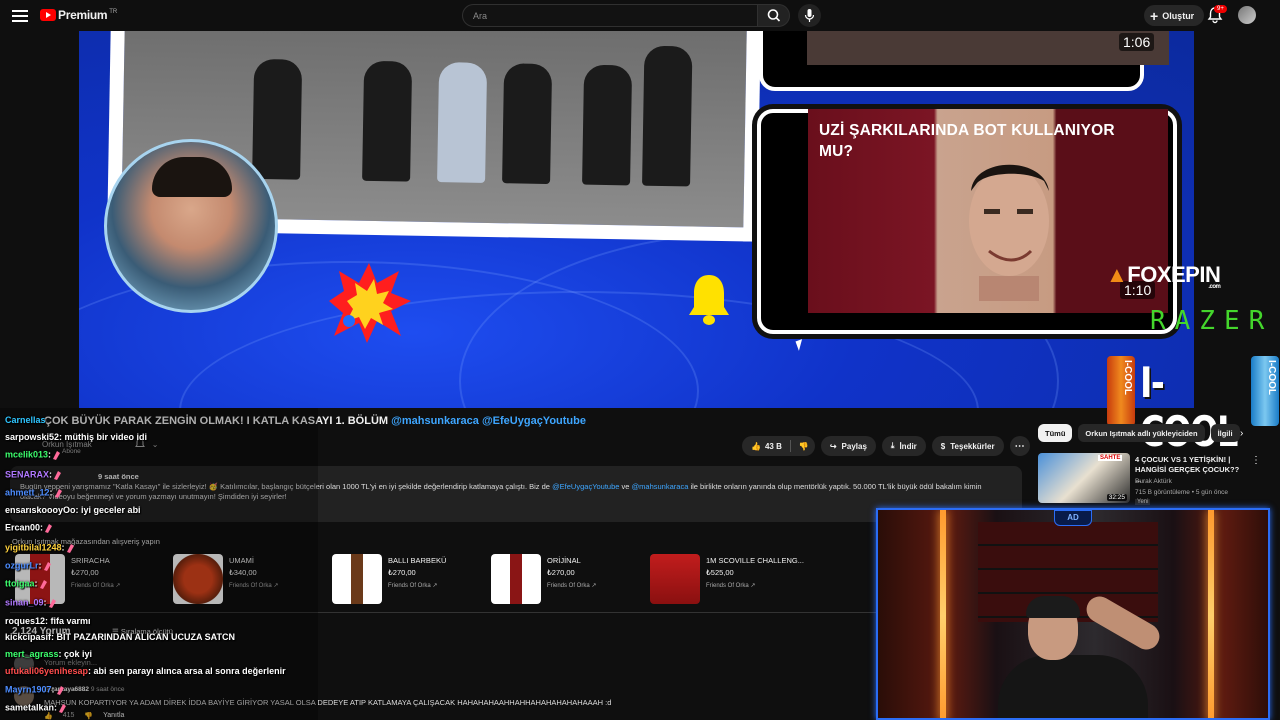 This screenshot has height=720, width=1280. Describe the element at coordinates (1073, 686) in the screenshot. I see `streamer-body` at that location.